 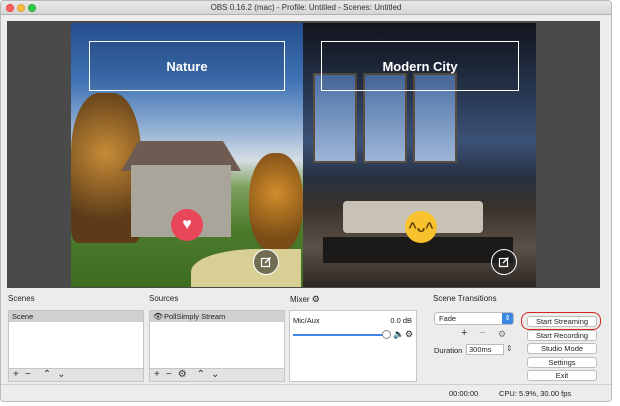 I want to click on channel-name: Mic/Aux, so click(x=306, y=320).